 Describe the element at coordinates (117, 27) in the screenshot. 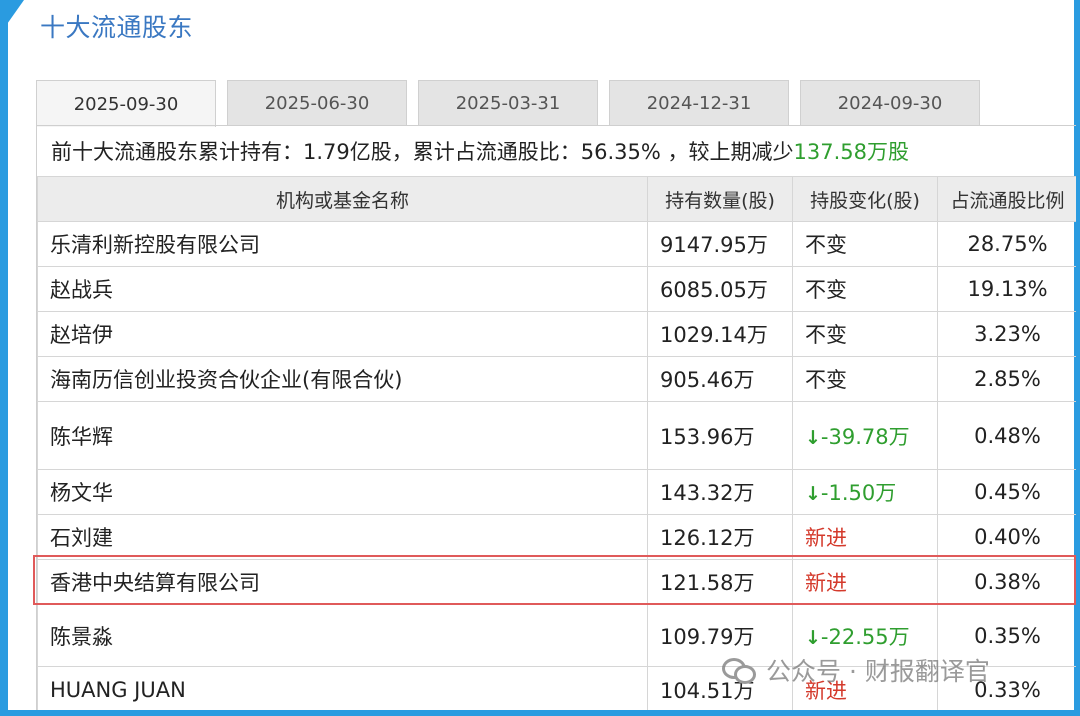

I see `page-title: 十大流通股东` at that location.